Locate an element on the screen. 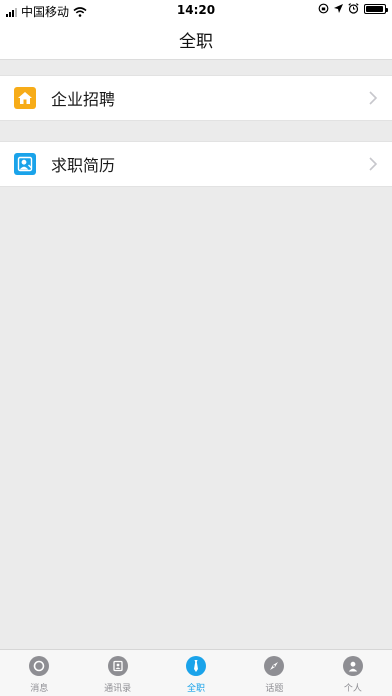 The width and height of the screenshot is (392, 696). chat-bubble-icon is located at coordinates (39, 666).